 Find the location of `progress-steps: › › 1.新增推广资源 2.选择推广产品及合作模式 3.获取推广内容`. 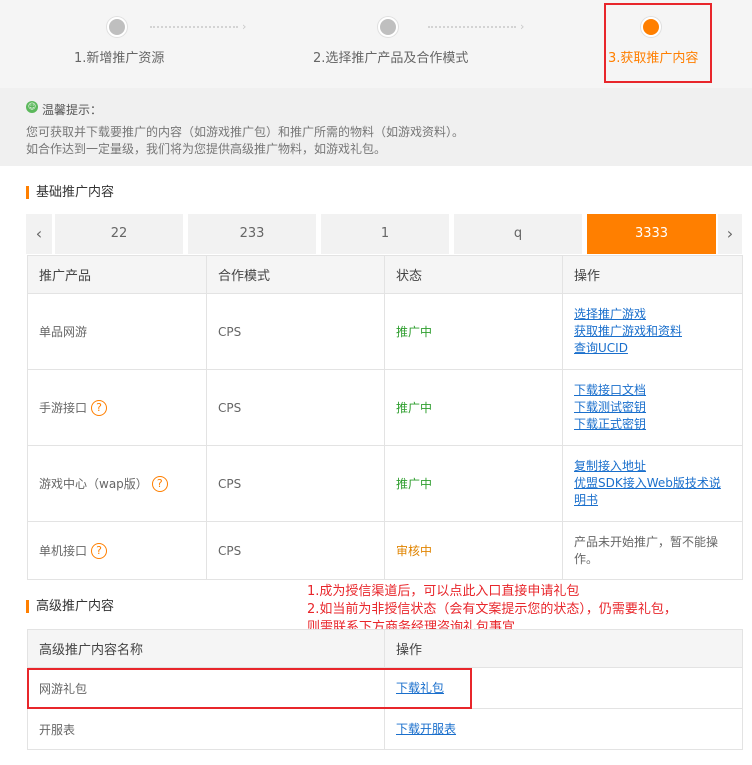

progress-steps: › › 1.新增推广资源 2.选择推广产品及合作模式 3.获取推广内容 is located at coordinates (376, 44).